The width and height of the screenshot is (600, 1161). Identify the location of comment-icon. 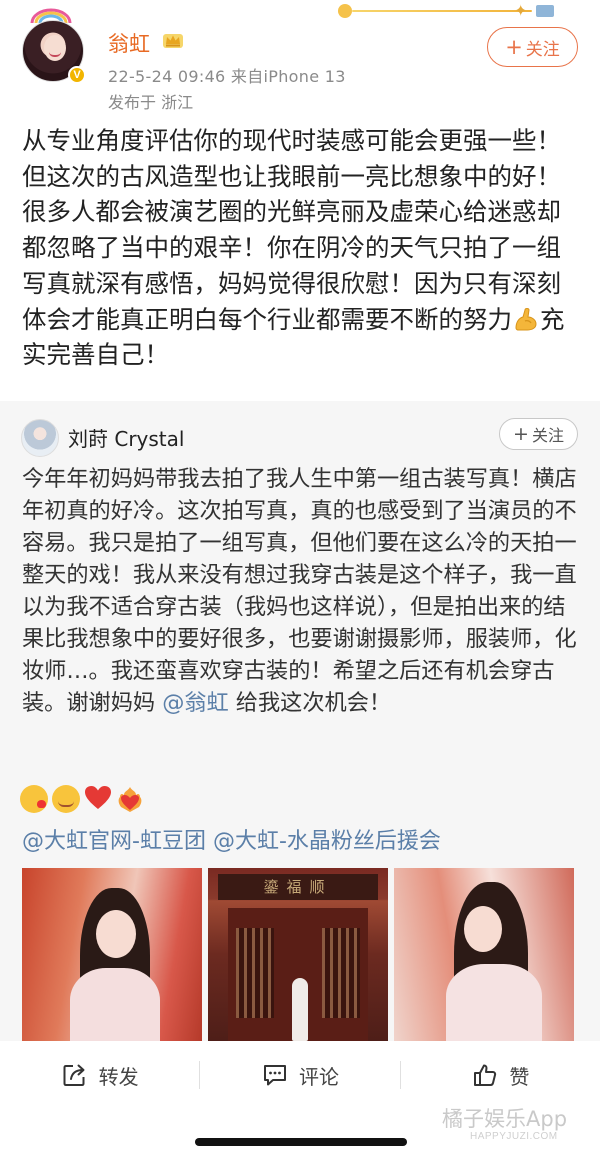
(274, 1075).